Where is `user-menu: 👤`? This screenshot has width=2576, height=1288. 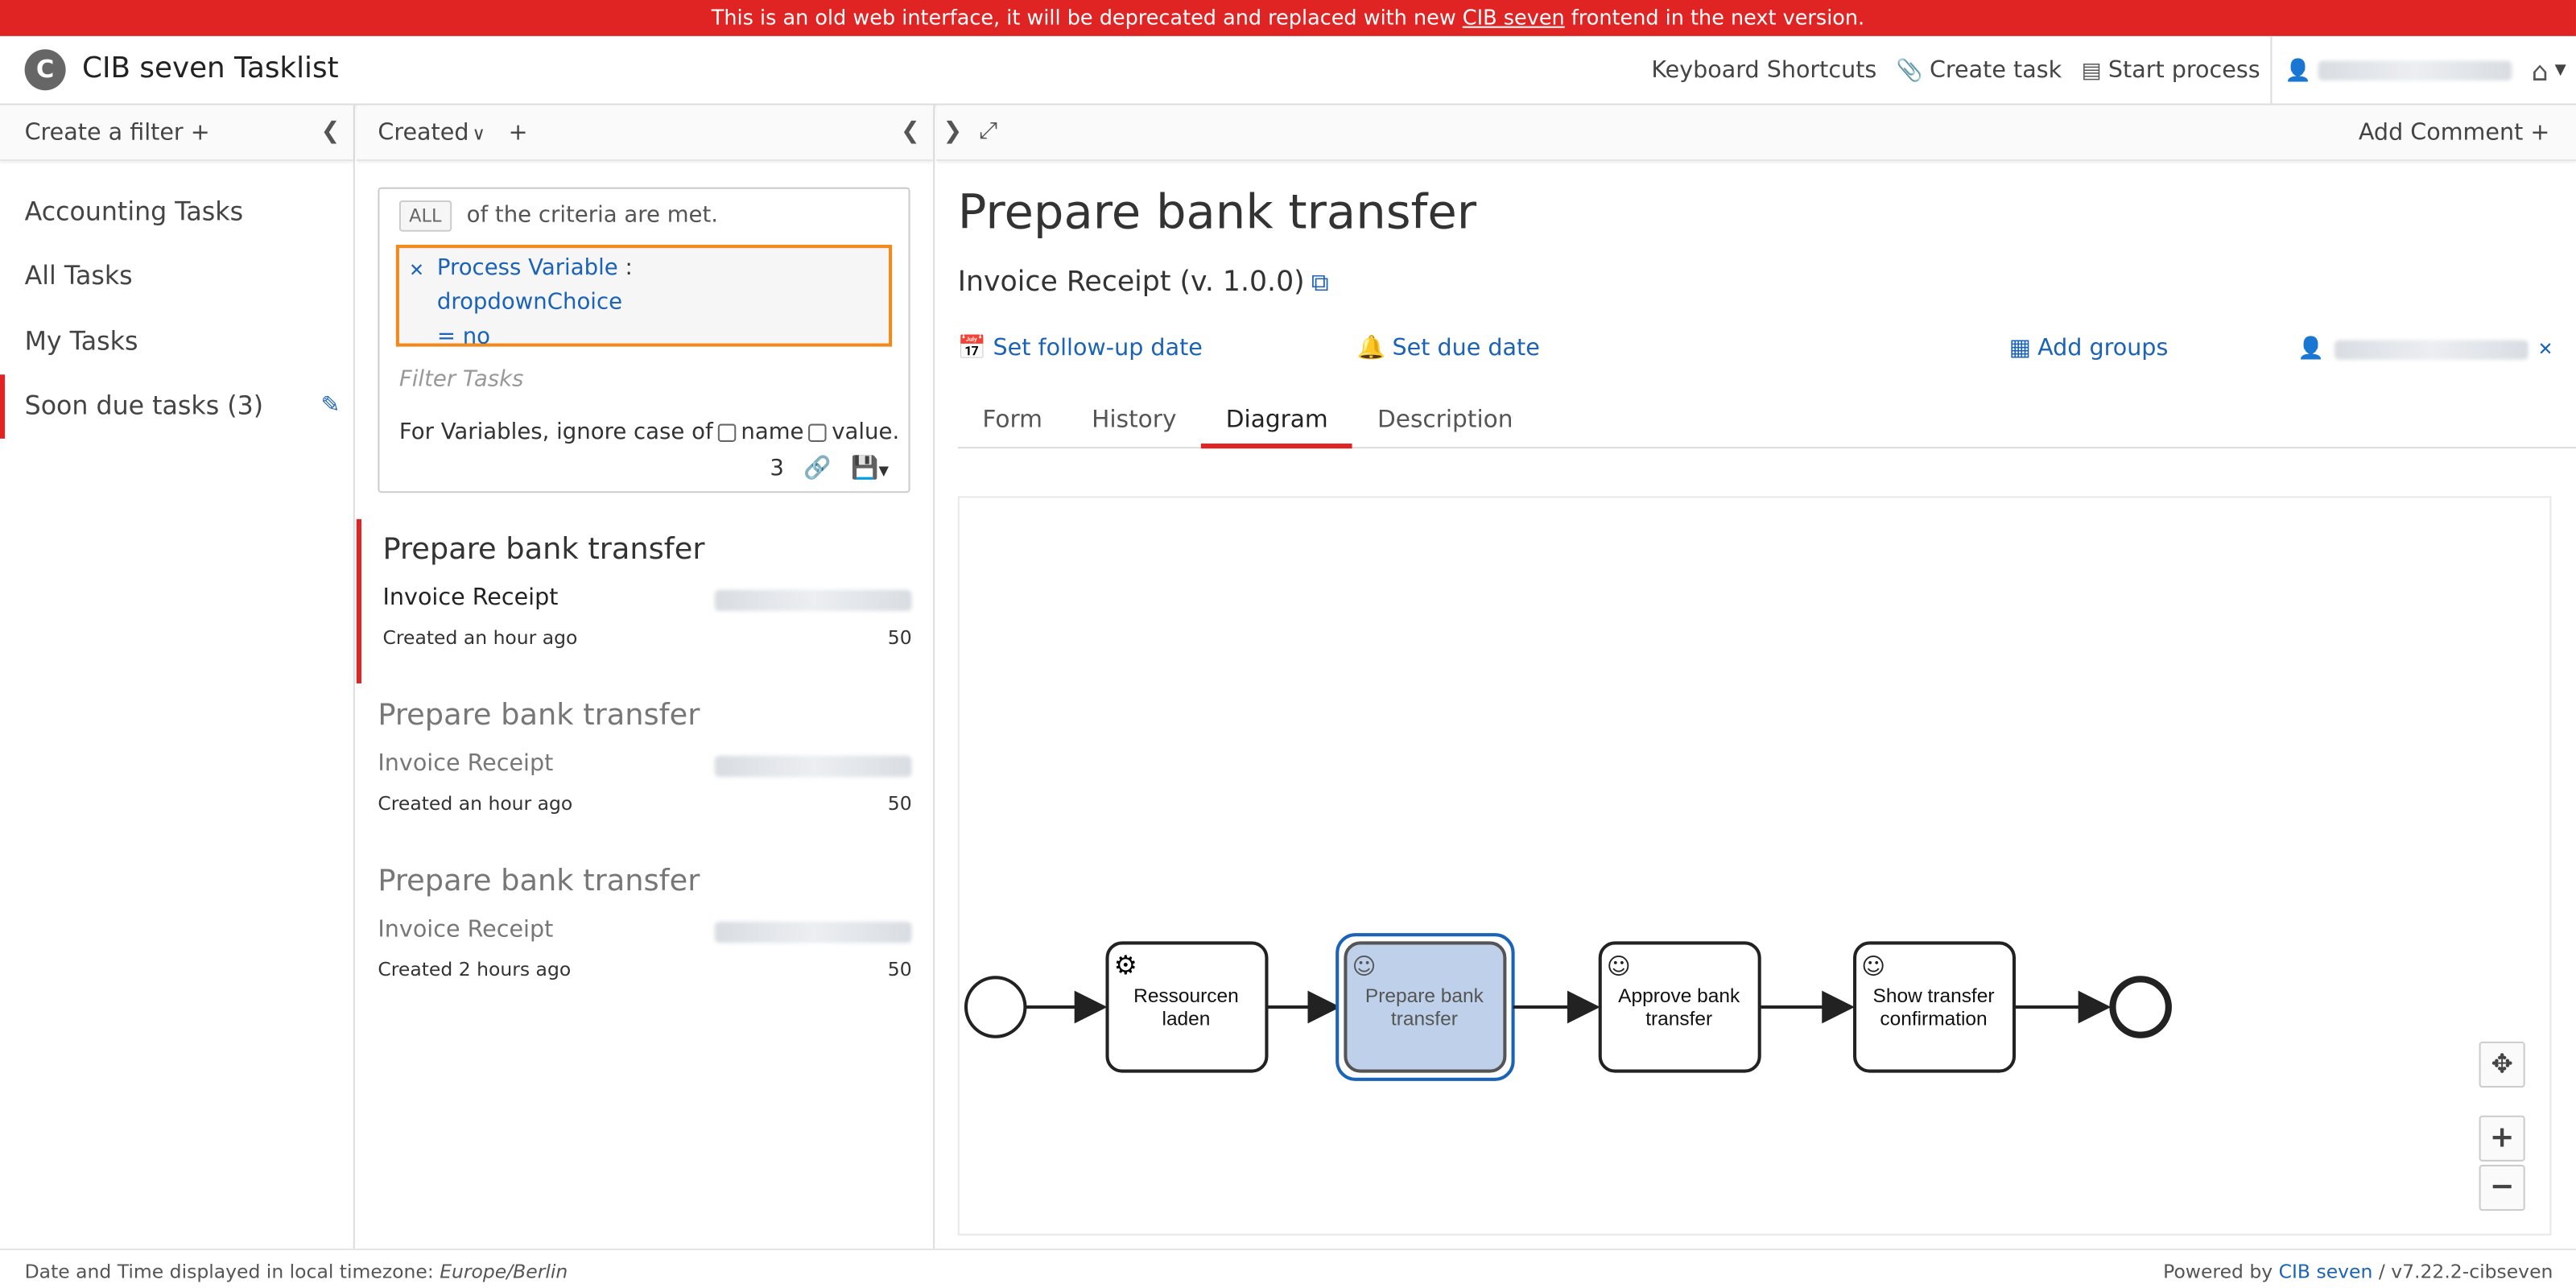 user-menu: 👤 is located at coordinates (2395, 70).